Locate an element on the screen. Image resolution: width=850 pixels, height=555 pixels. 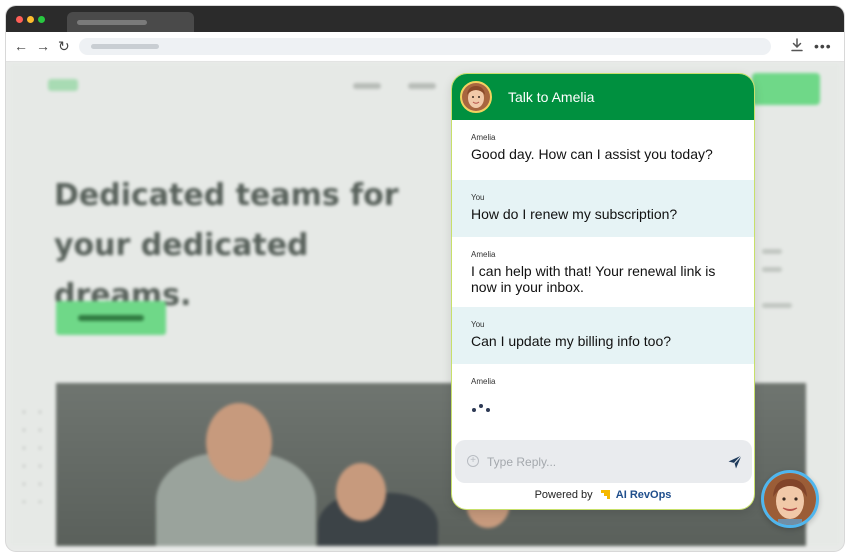
send-icon is located at coordinates (735, 462).